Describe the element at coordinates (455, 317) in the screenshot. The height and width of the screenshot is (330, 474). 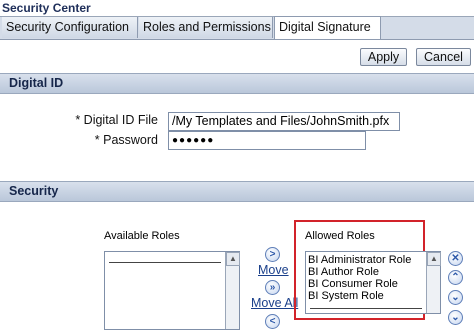
I see `bottom-icon: ⌄` at that location.